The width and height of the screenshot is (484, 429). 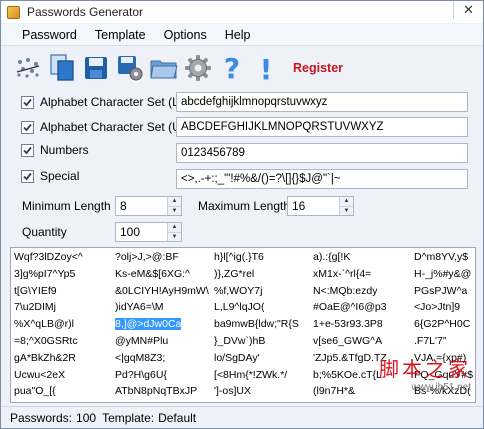 I want to click on charset-upper-label: Alphabet Character Set (U), so click(x=112, y=127).